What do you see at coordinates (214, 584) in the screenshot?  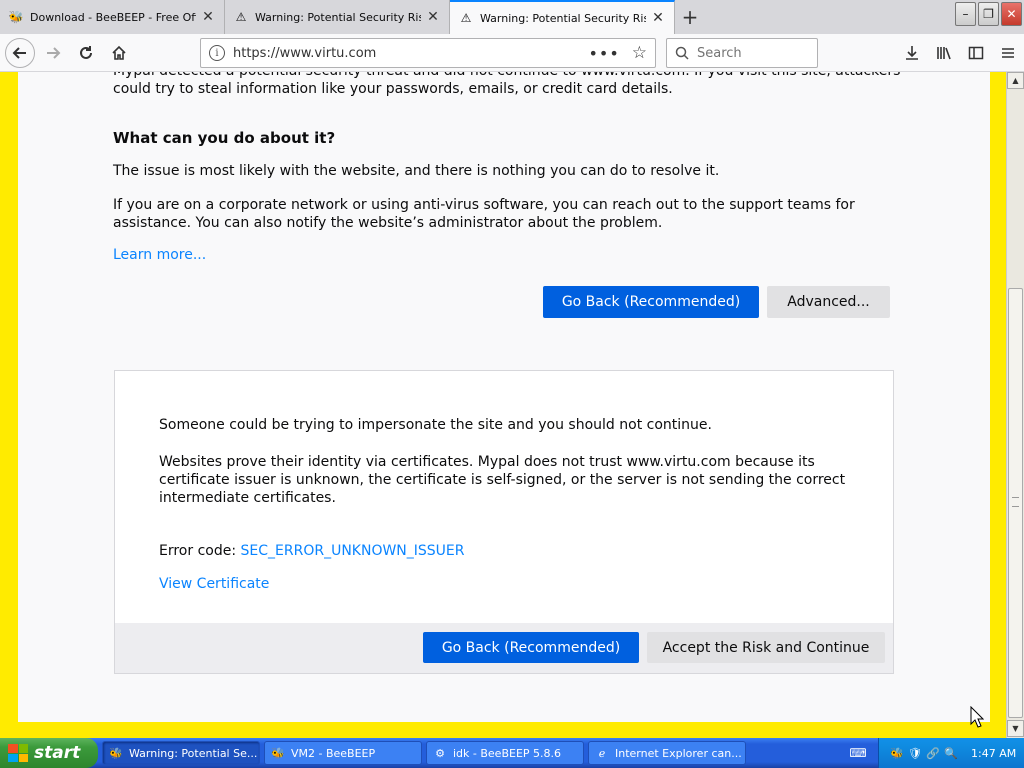 I see `view-certificate-link: View Certificate` at bounding box center [214, 584].